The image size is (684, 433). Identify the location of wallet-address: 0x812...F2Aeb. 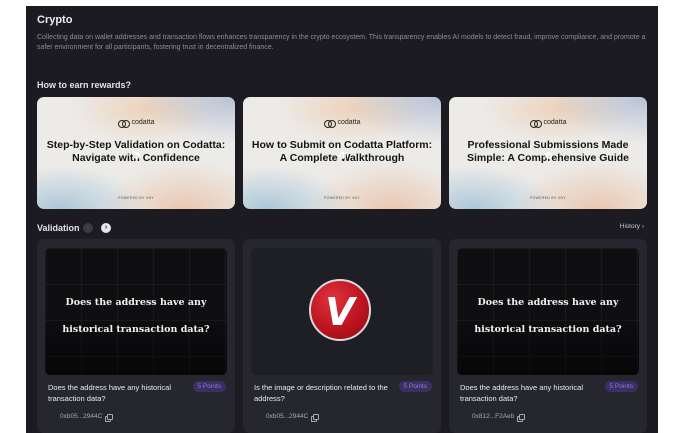
(499, 417).